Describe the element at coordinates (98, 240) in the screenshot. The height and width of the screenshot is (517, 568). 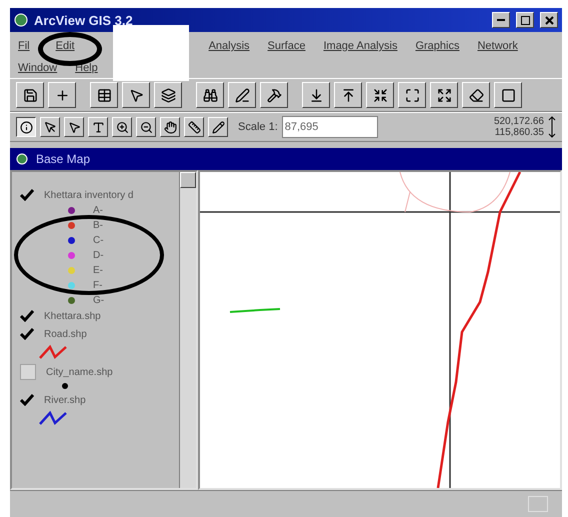
I see `class-label: C-` at that location.